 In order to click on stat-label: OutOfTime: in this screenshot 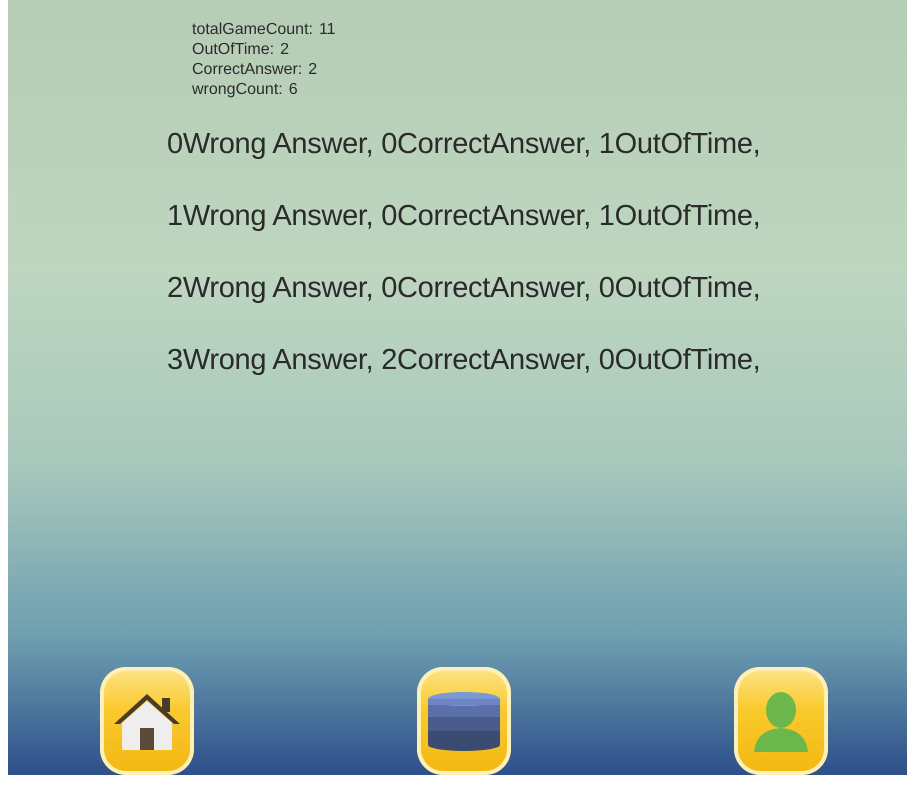, I will do `click(233, 50)`.